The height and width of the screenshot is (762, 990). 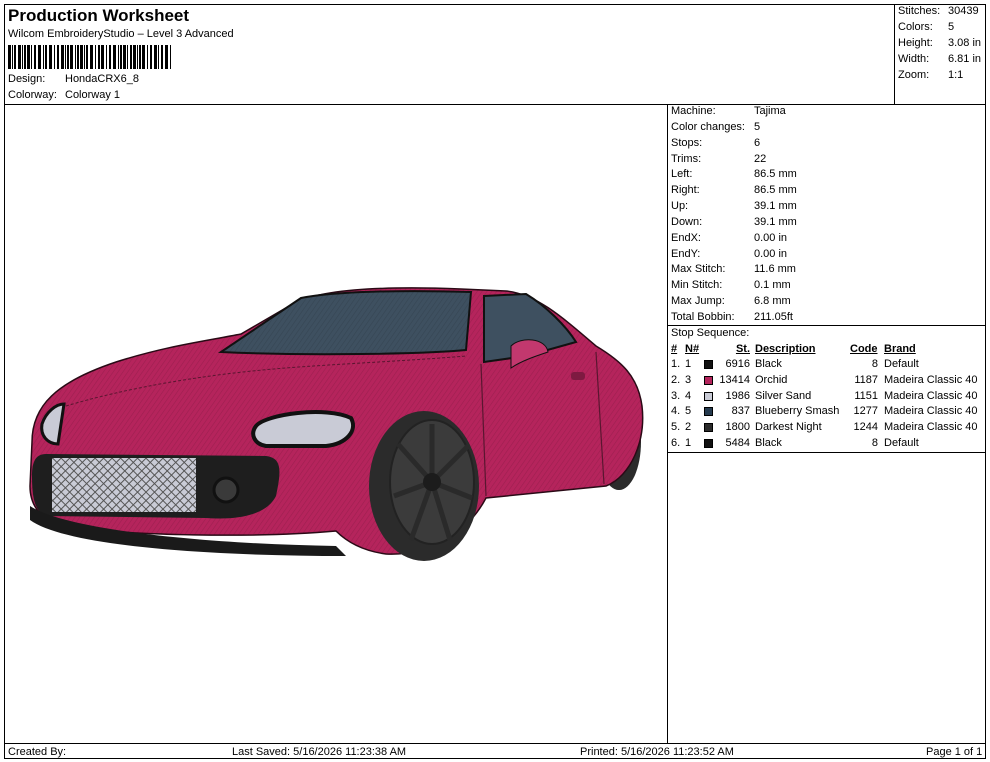 What do you see at coordinates (32, 95) in the screenshot?
I see `colorway-label: Colorway:` at bounding box center [32, 95].